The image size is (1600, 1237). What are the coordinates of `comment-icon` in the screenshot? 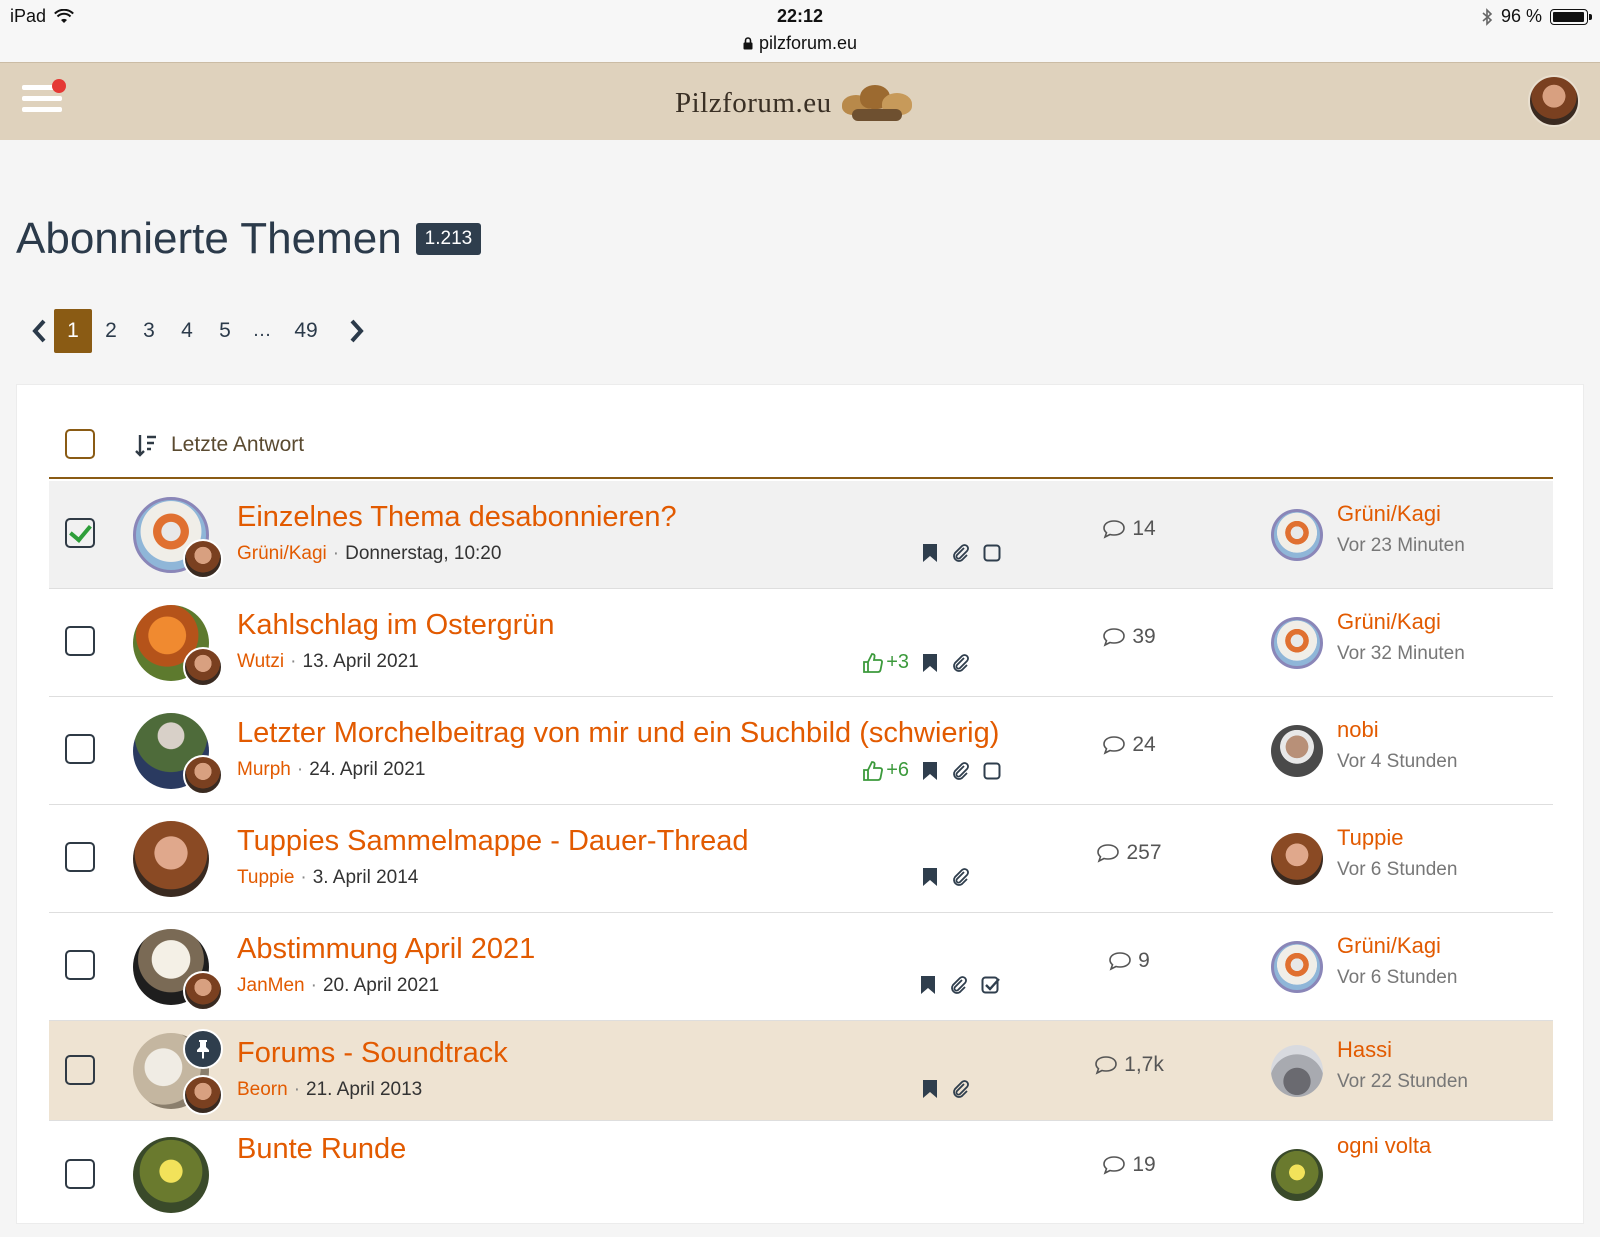 It's located at (1114, 745).